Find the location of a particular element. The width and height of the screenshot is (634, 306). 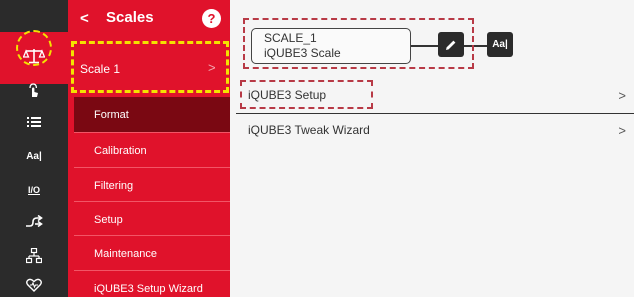

submenu-label: Format is located at coordinates (111, 115).